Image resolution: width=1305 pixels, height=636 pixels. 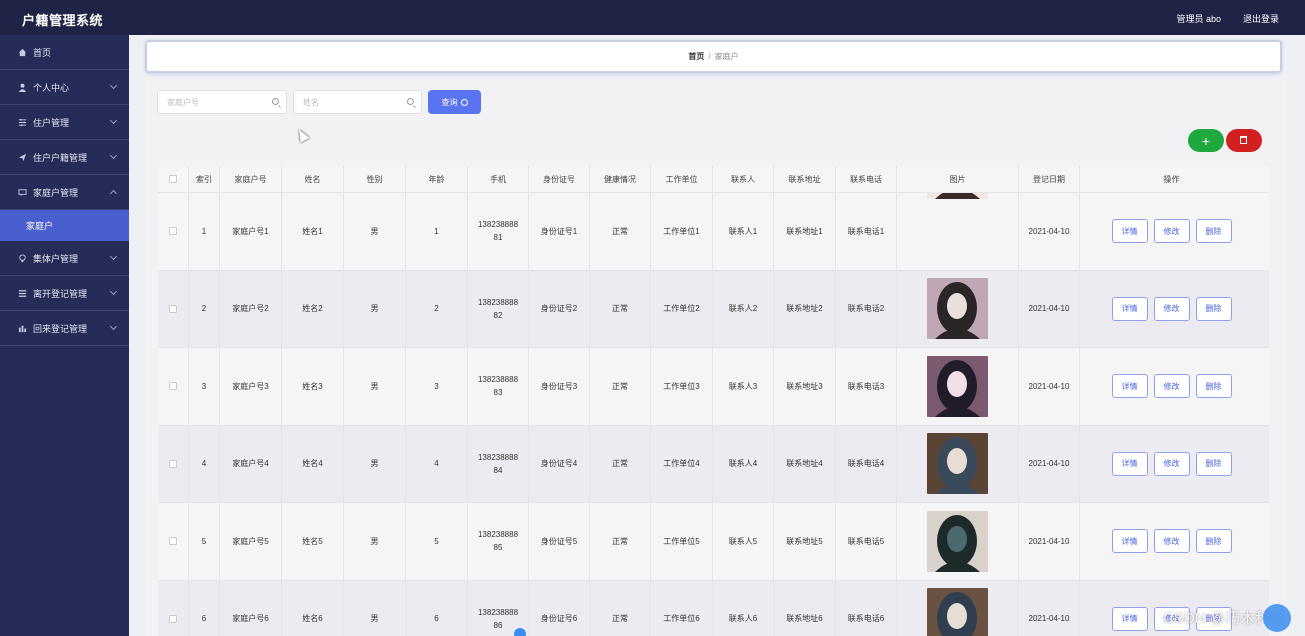 I want to click on sidebar-item-label: 住户户籍管理, so click(x=60, y=157).